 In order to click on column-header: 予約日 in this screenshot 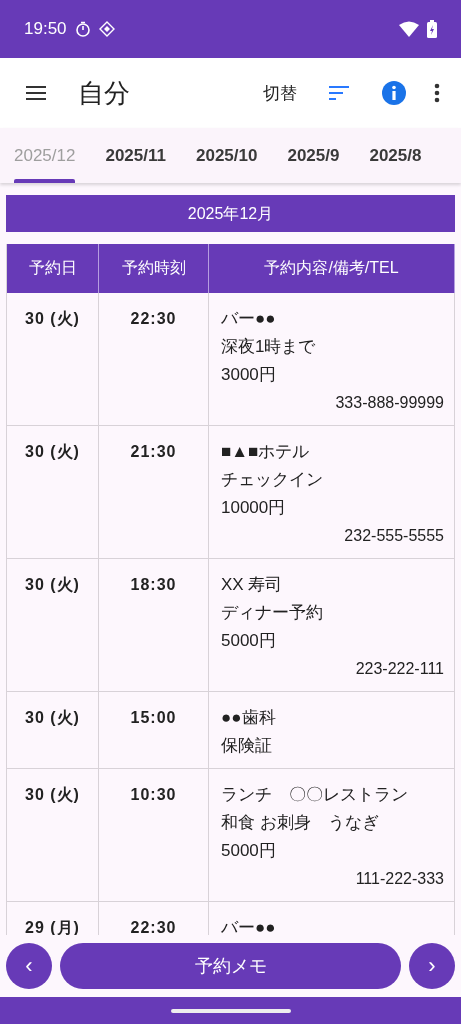, I will do `click(53, 268)`.